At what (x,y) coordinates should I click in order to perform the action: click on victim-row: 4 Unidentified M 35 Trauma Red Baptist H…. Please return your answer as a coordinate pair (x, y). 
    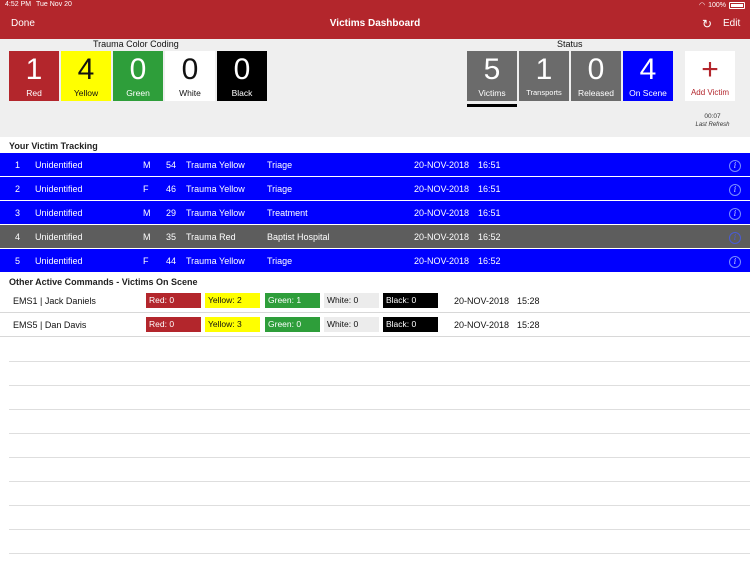
    Looking at the image, I should click on (375, 236).